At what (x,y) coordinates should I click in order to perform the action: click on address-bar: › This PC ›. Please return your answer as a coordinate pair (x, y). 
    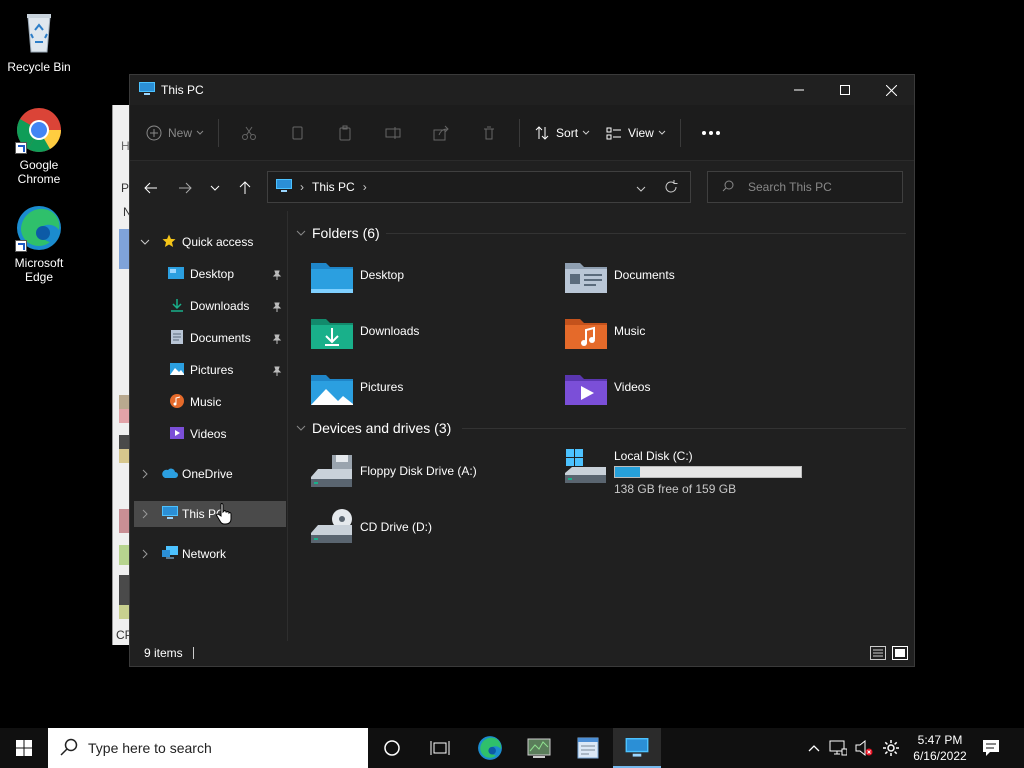
    Looking at the image, I should click on (479, 187).